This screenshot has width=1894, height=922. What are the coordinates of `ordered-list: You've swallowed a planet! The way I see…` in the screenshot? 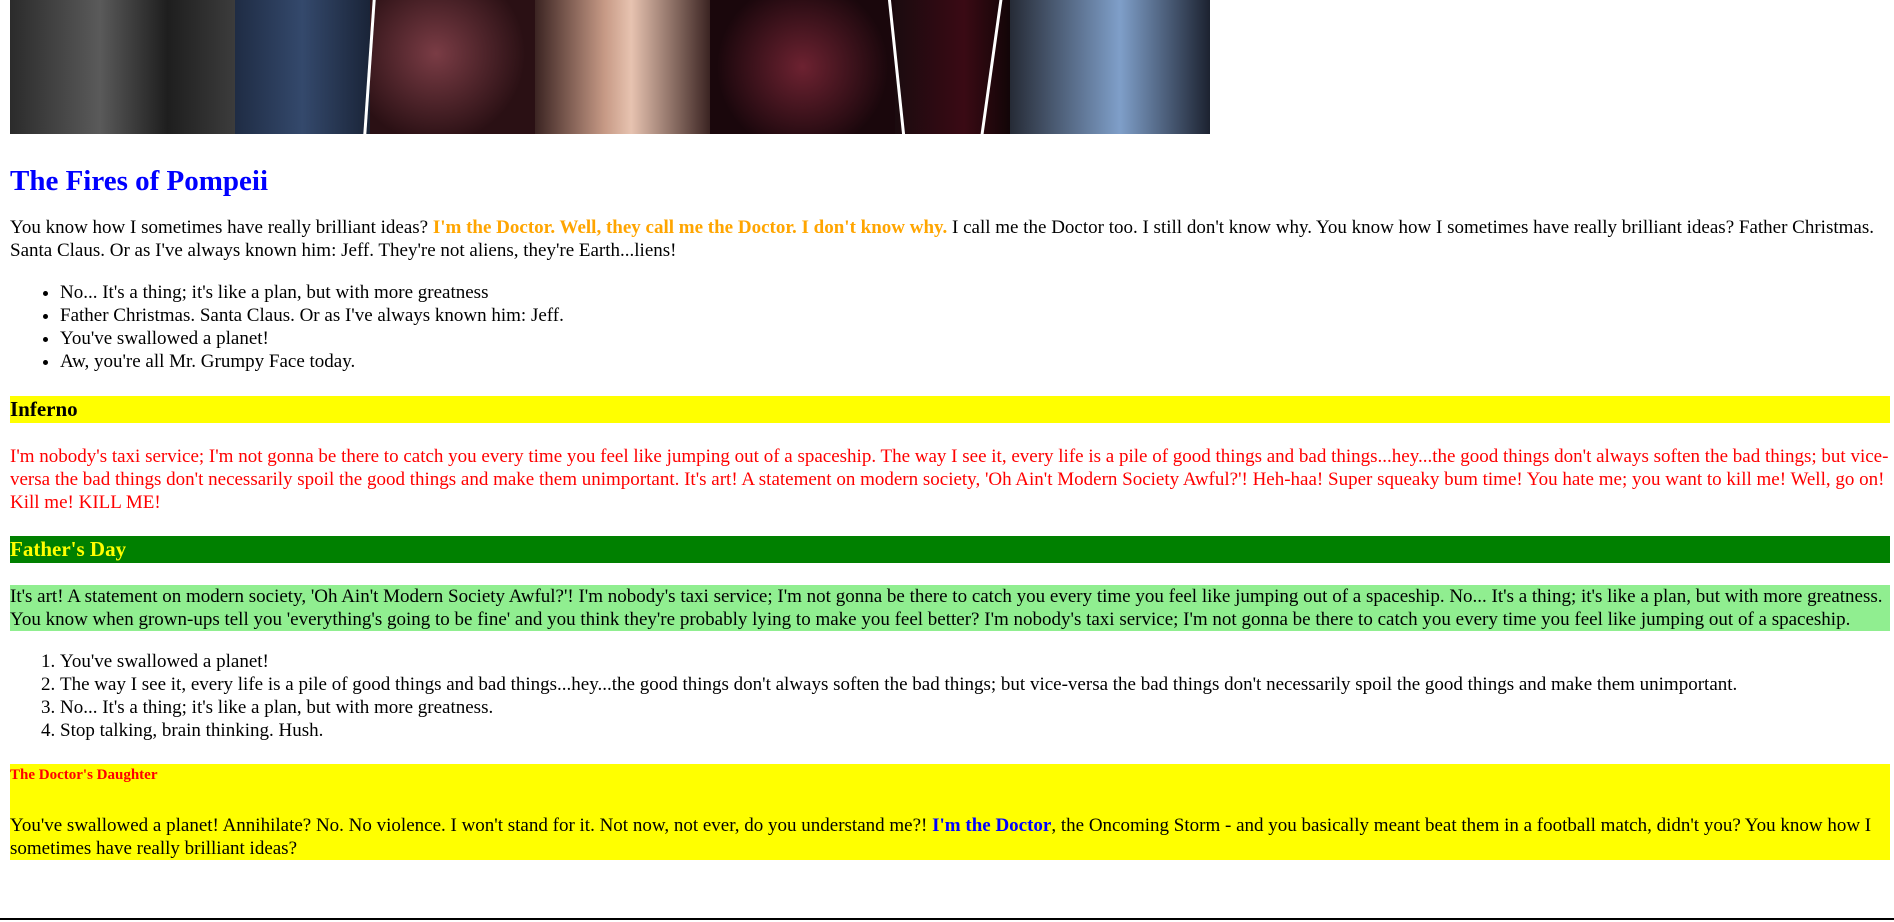 It's located at (950, 696).